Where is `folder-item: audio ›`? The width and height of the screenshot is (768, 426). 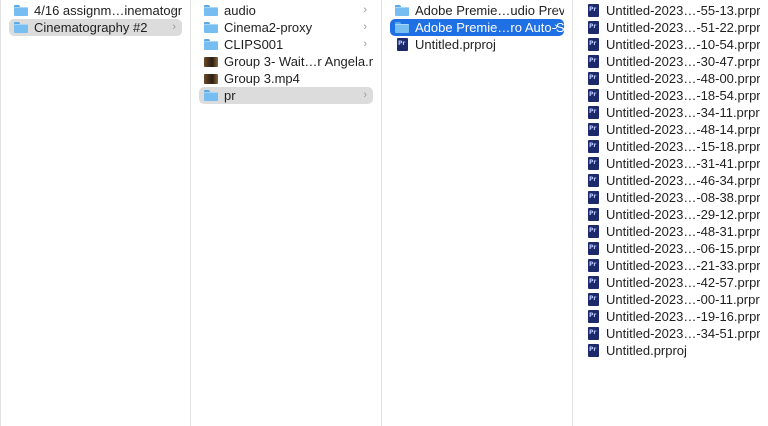 folder-item: audio › is located at coordinates (286, 10).